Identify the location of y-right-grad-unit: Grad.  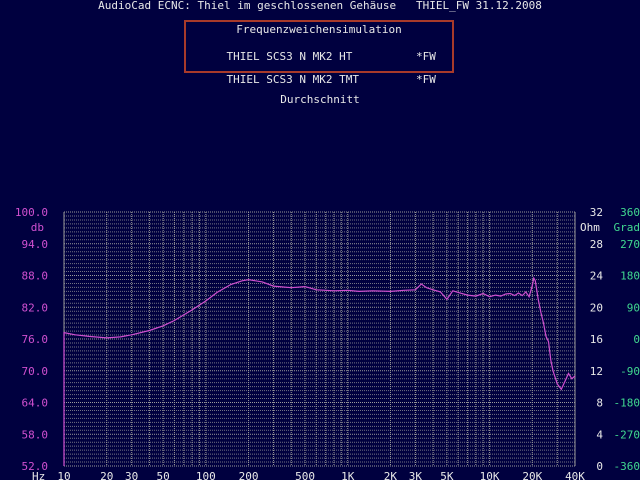
(627, 227).